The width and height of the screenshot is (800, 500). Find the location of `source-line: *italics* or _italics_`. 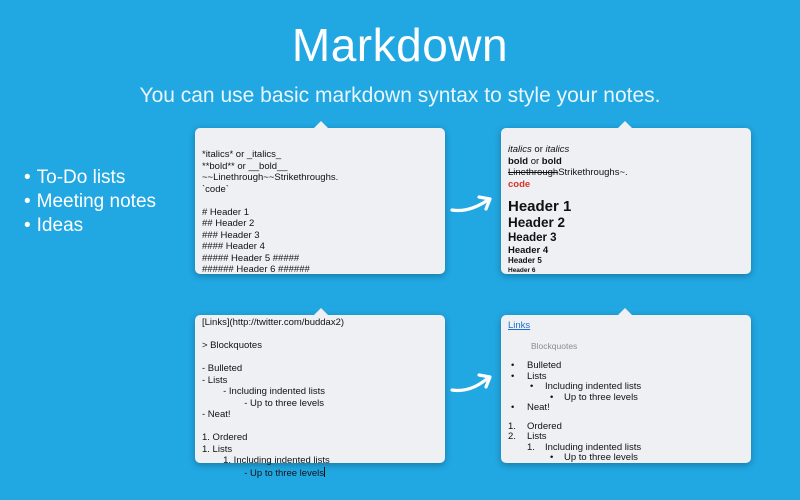

source-line: *italics* or _italics_ is located at coordinates (242, 154).